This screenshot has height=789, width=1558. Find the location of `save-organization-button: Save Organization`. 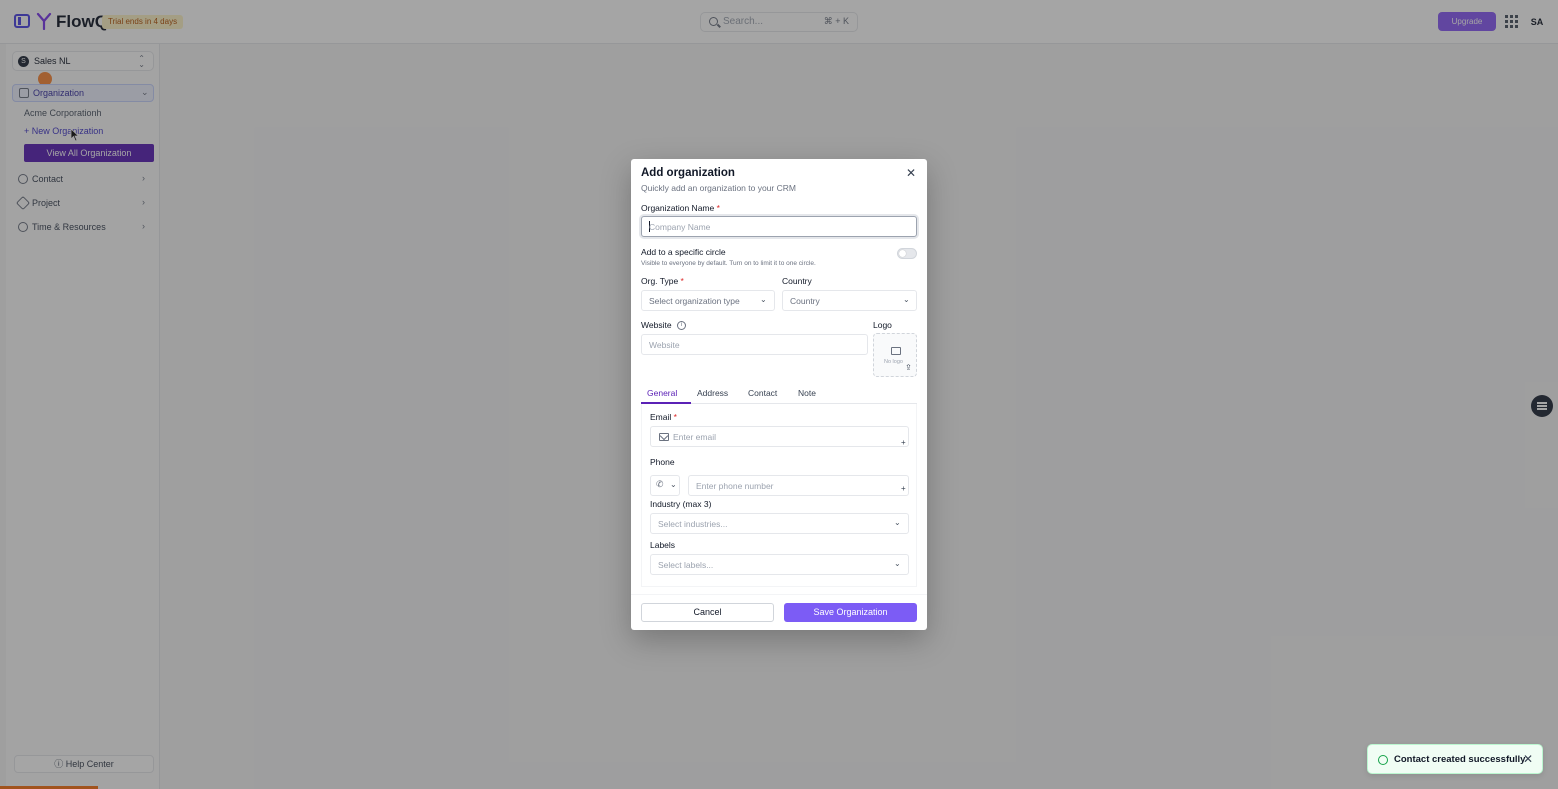

save-organization-button: Save Organization is located at coordinates (850, 612).